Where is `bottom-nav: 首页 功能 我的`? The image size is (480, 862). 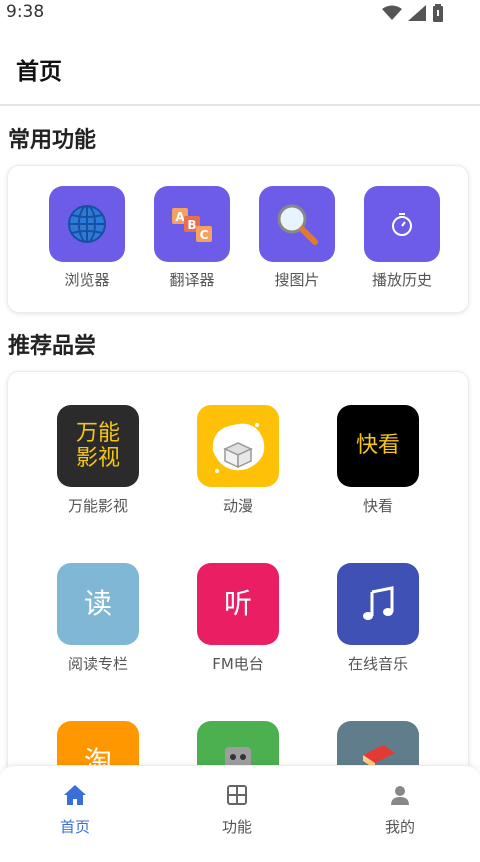
bottom-nav: 首页 功能 我的 is located at coordinates (240, 813).